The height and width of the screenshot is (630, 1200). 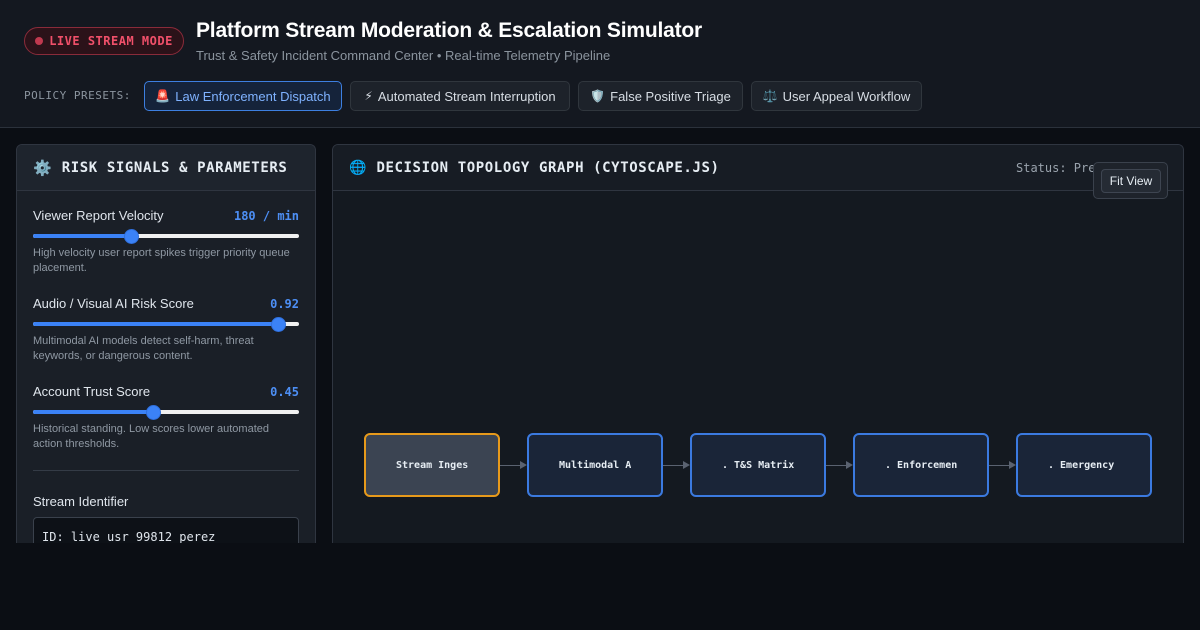 I want to click on fit-view-container: Fit View, so click(x=1130, y=180).